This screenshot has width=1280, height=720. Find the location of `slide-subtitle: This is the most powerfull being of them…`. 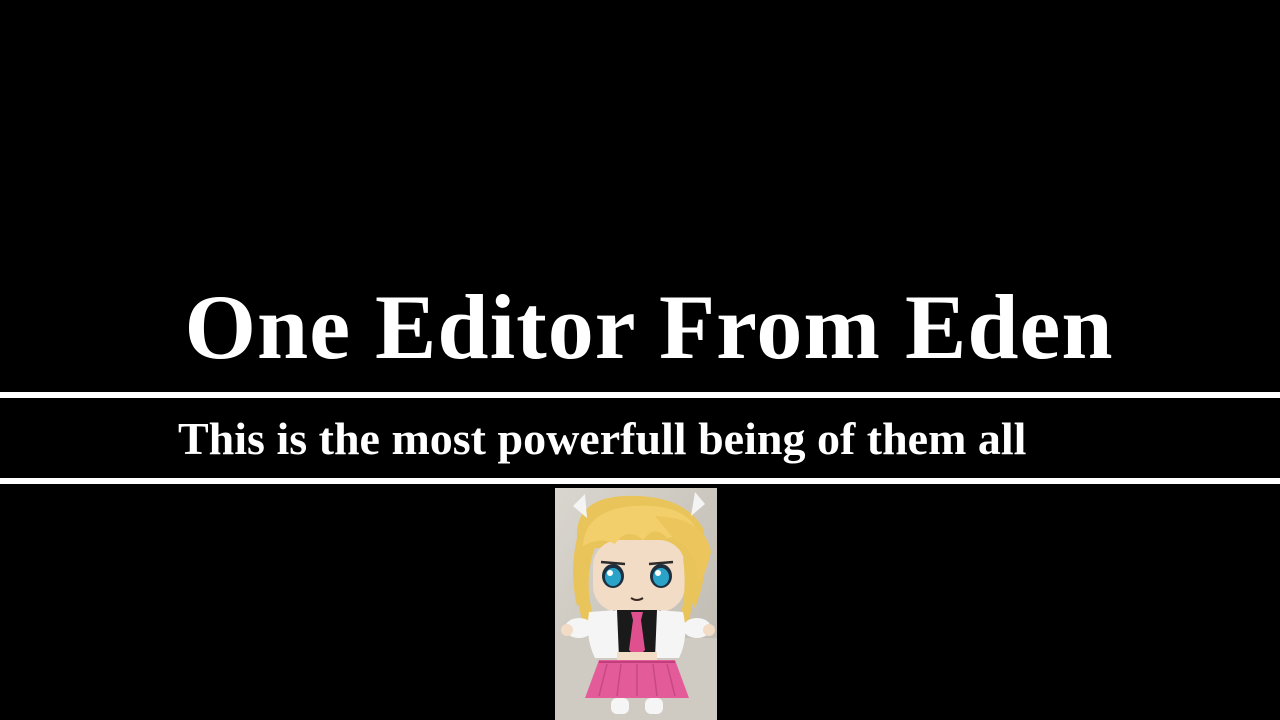

slide-subtitle: This is the most powerfull being of them… is located at coordinates (602, 438).